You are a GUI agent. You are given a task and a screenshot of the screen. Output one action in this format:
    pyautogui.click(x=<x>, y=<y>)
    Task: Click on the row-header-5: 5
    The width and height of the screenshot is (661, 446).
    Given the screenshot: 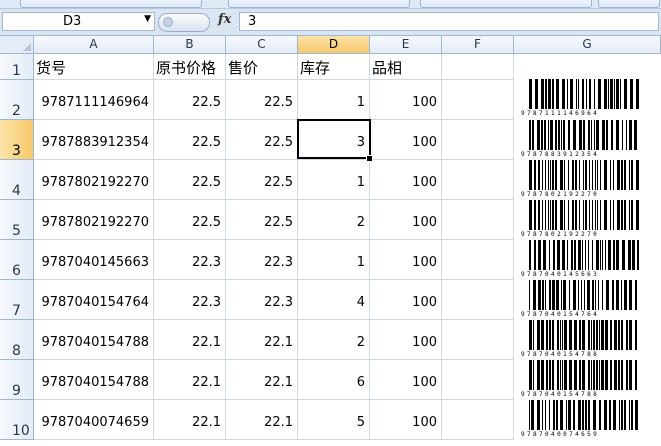 What is the action you would take?
    pyautogui.click(x=17, y=220)
    